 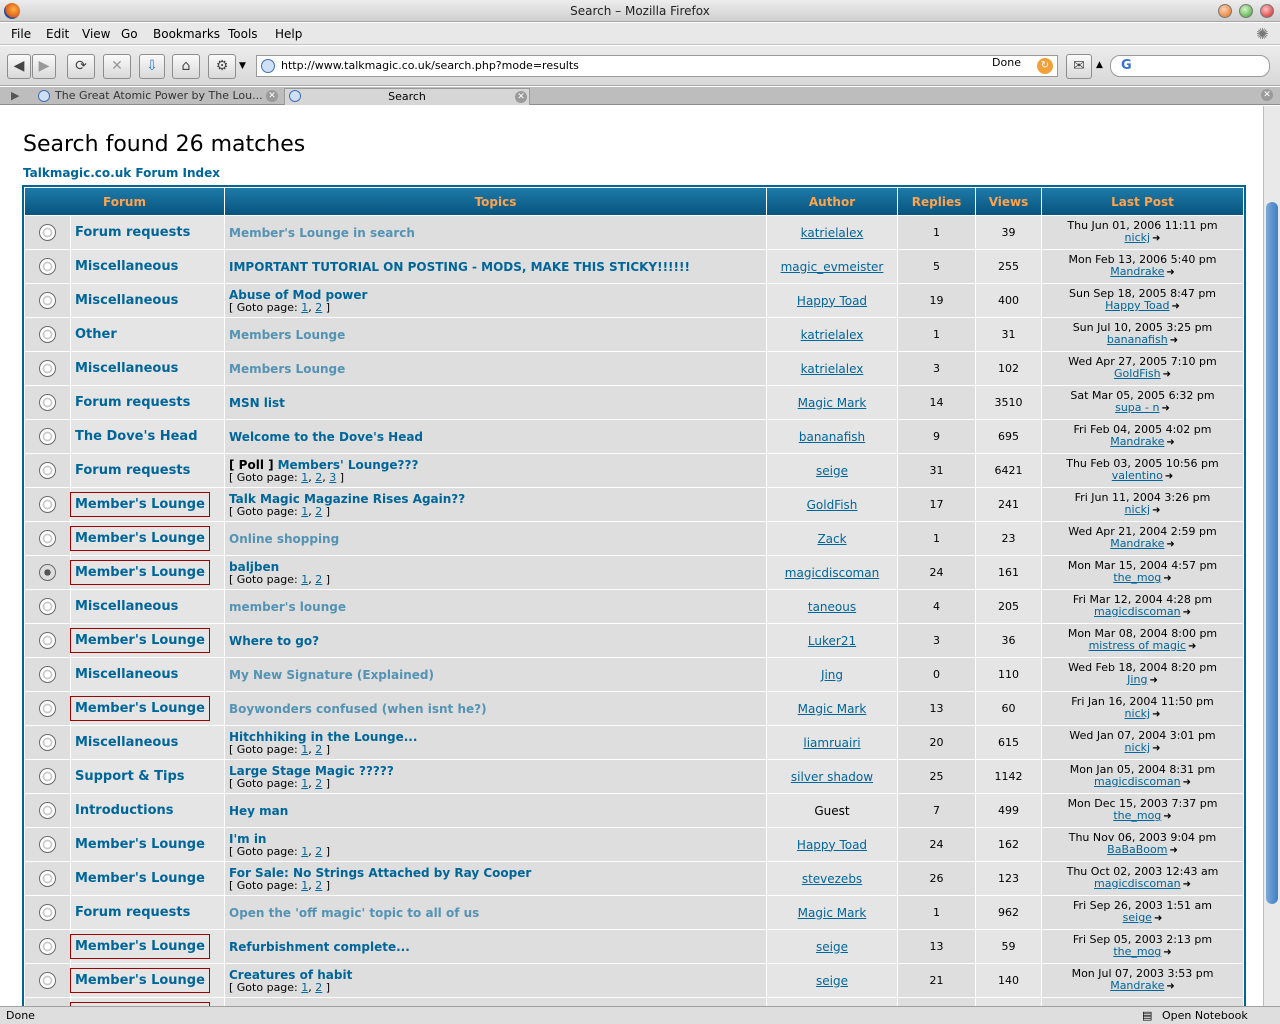 What do you see at coordinates (1272, 553) in the screenshot?
I see `scrollbar-thumb` at bounding box center [1272, 553].